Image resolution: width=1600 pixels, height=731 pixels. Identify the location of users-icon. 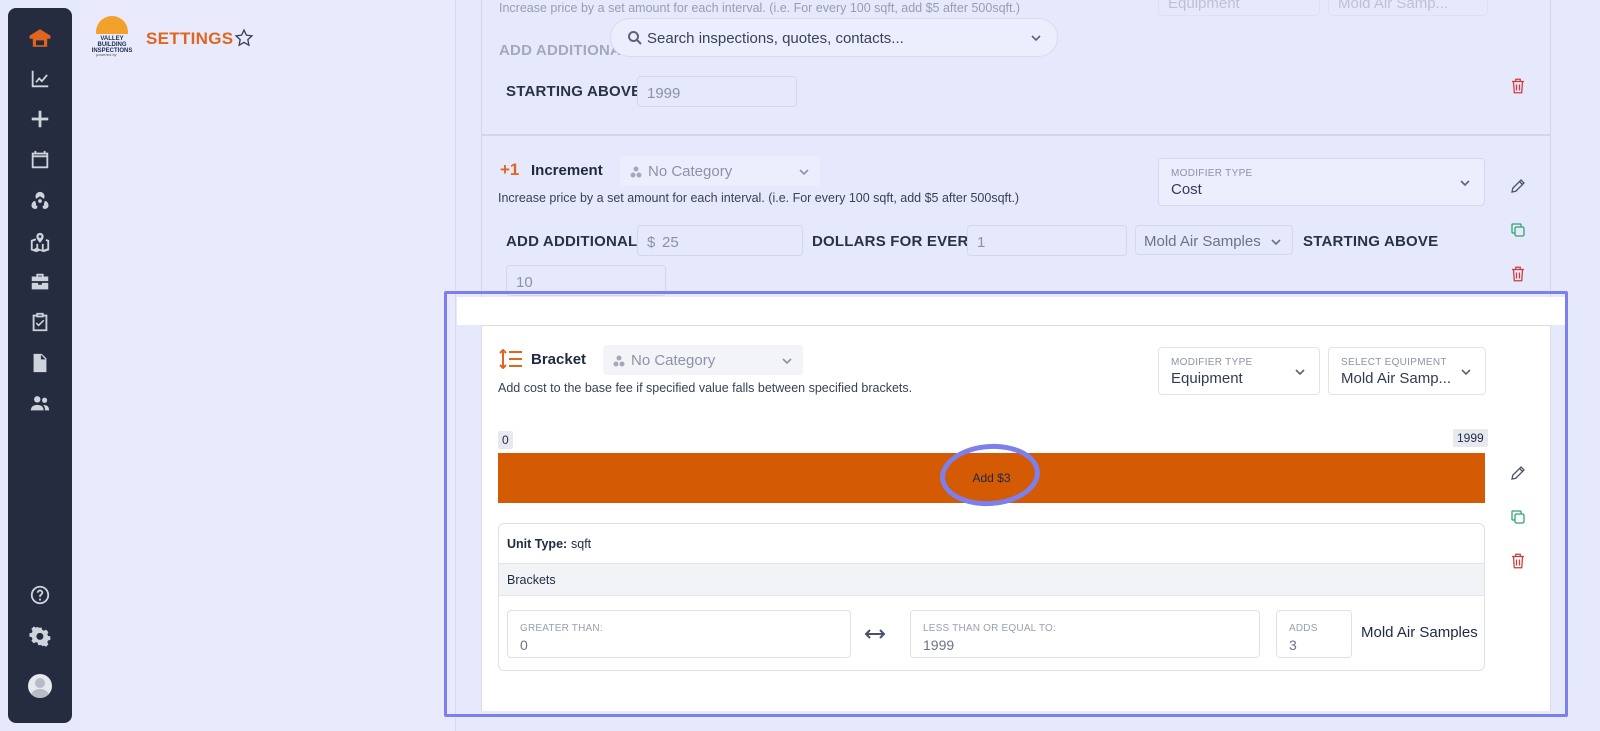
(40, 403).